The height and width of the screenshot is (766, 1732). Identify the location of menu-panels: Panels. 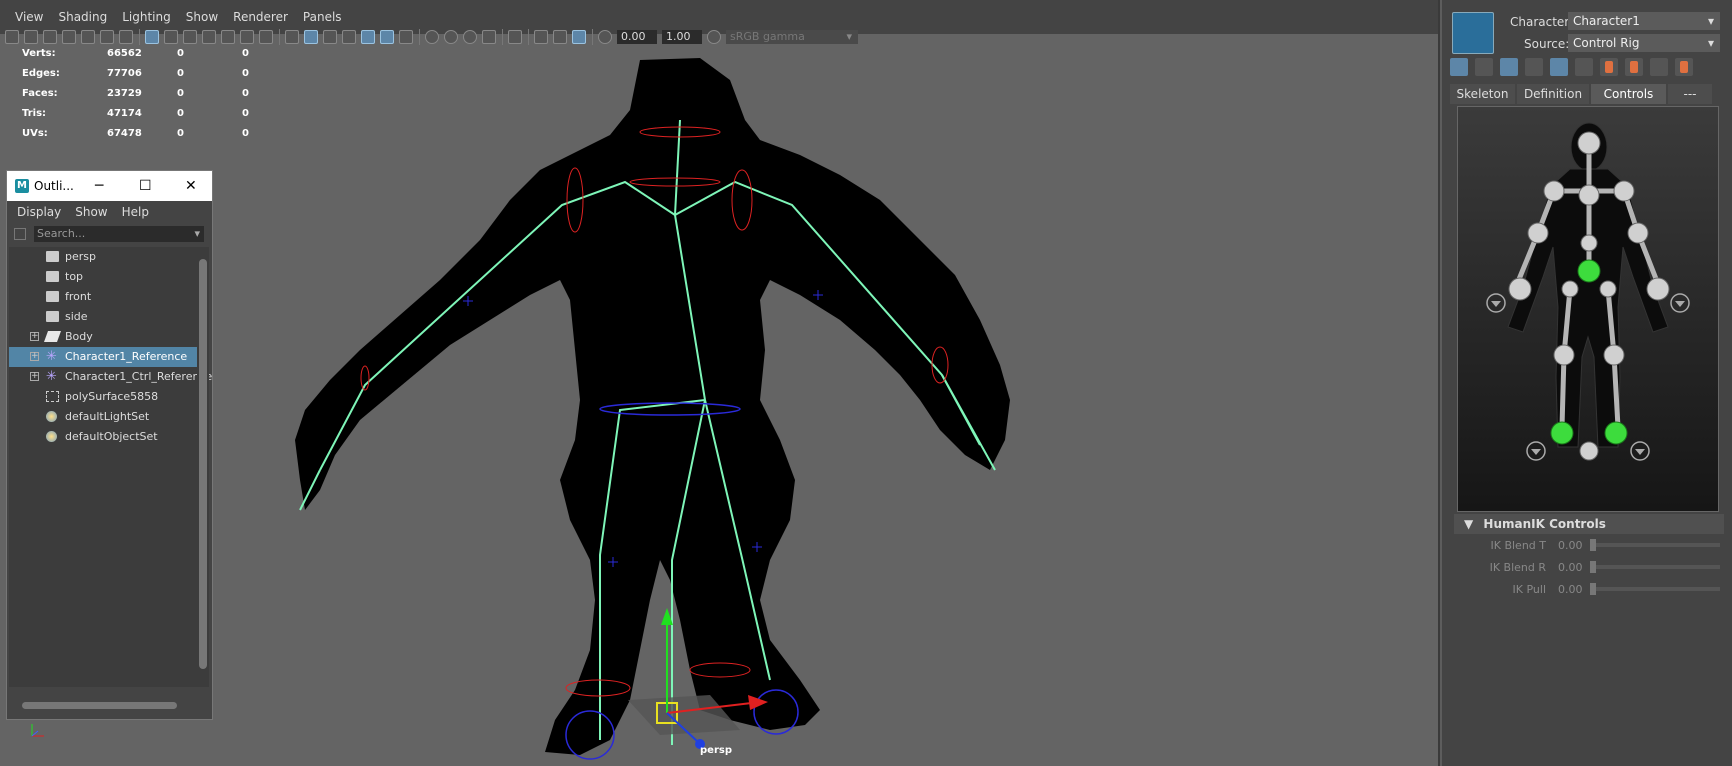
(322, 17).